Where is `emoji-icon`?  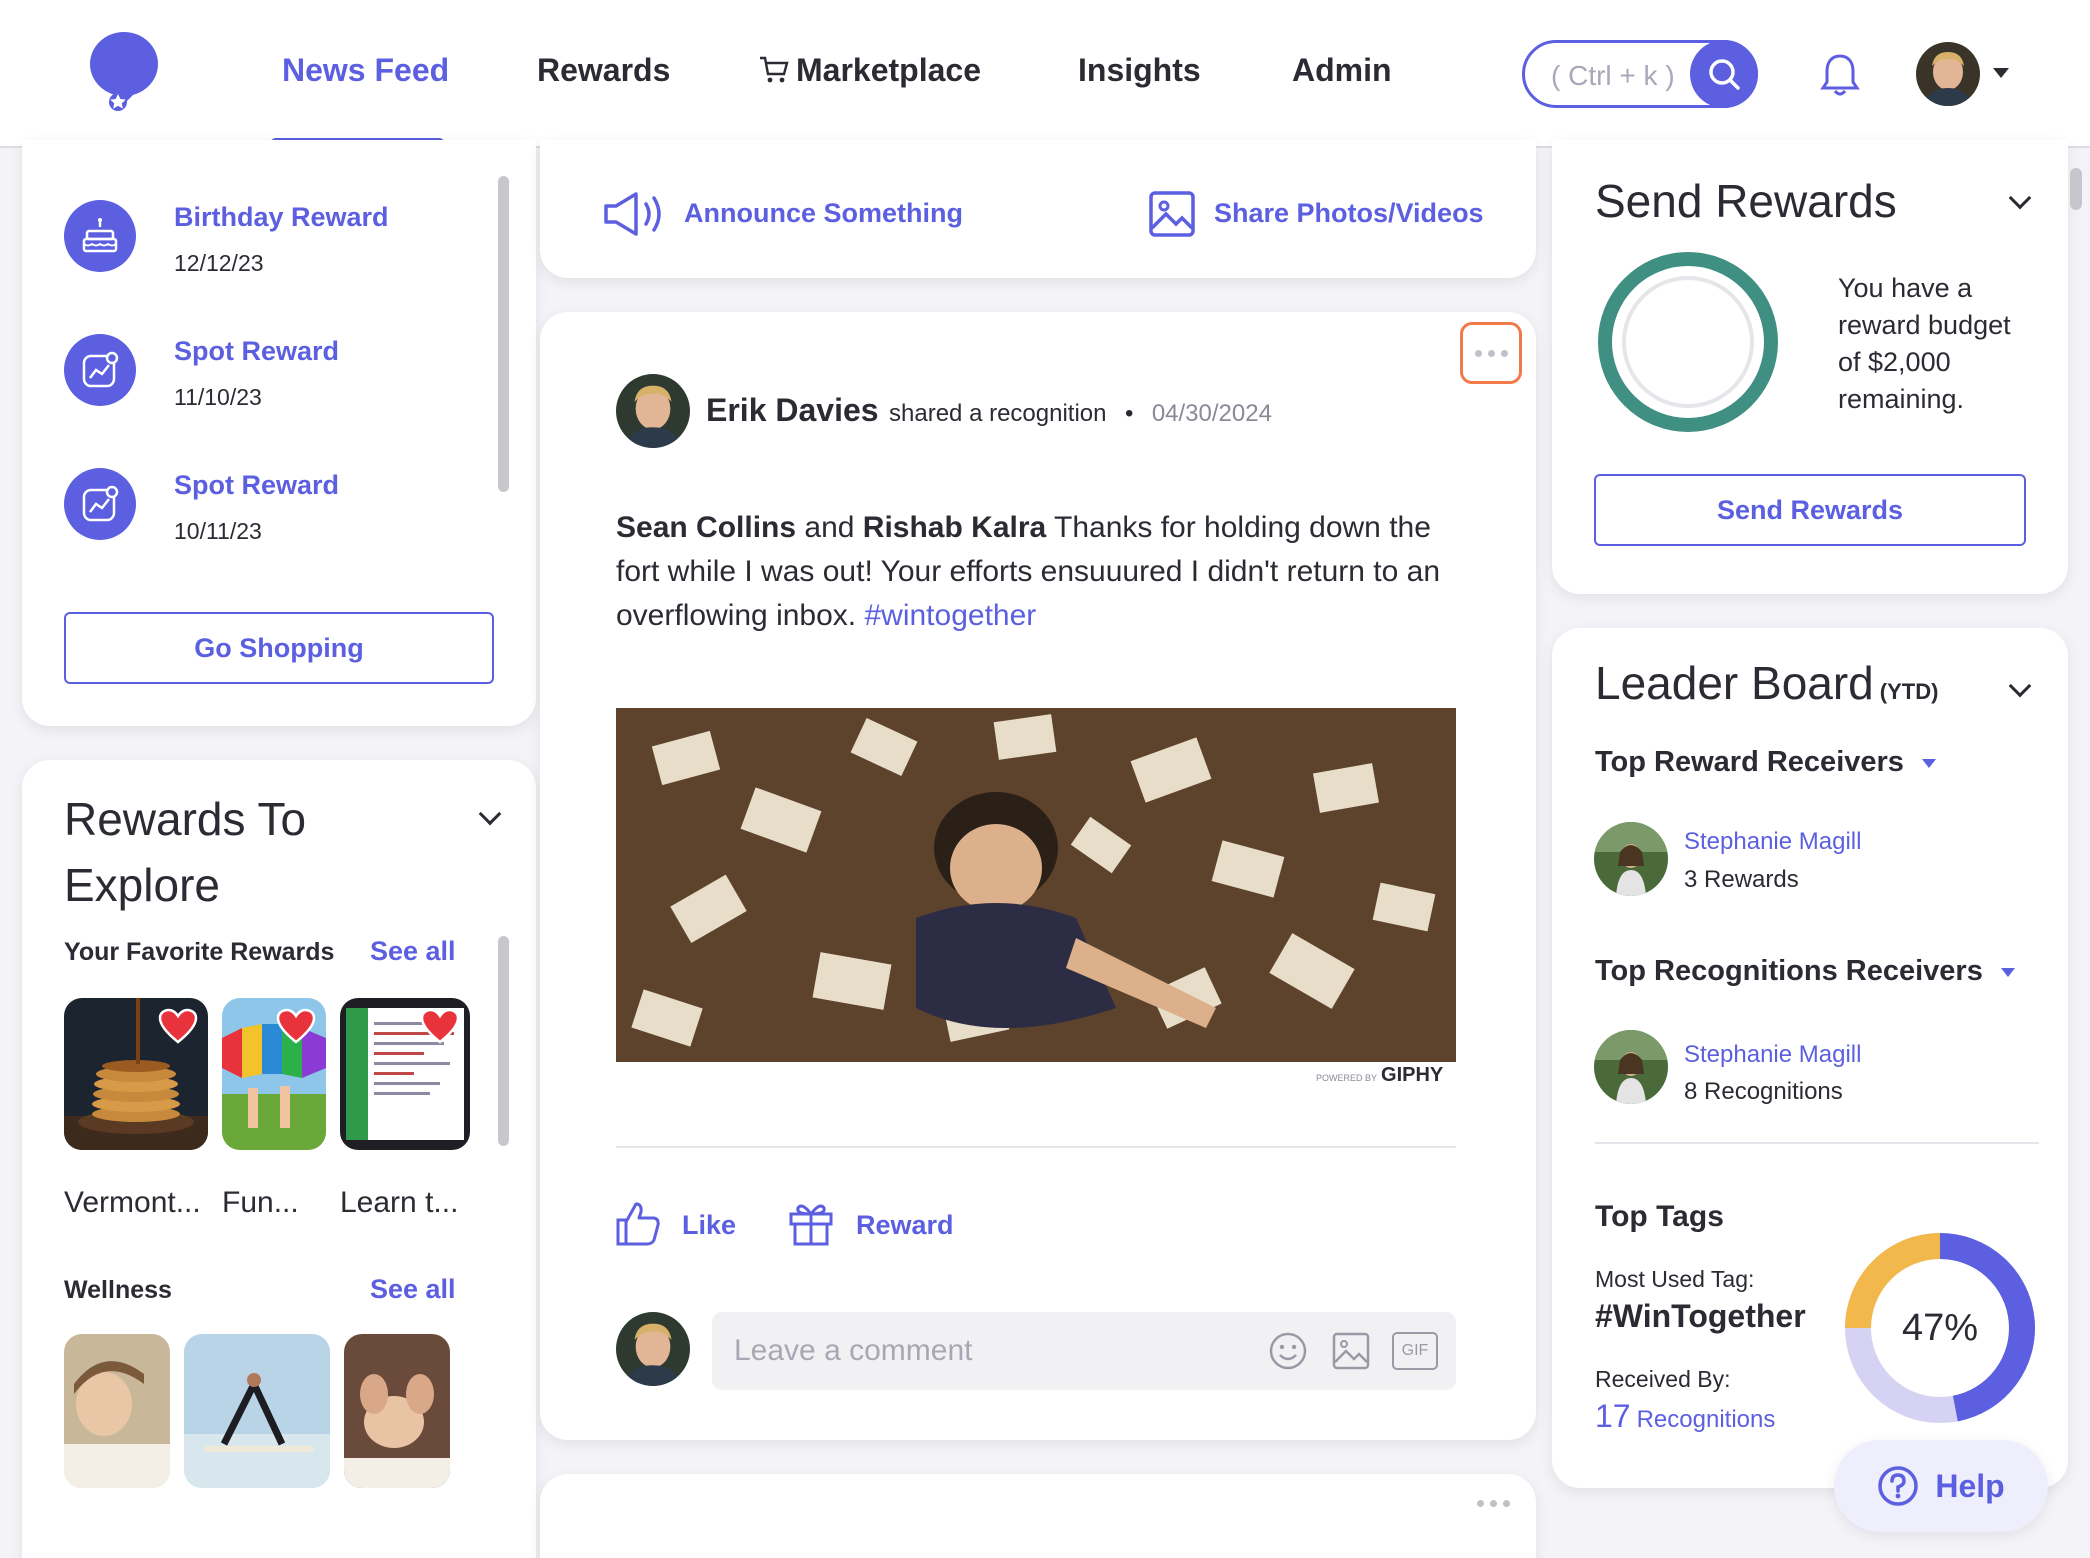
emoji-icon is located at coordinates (1288, 1351).